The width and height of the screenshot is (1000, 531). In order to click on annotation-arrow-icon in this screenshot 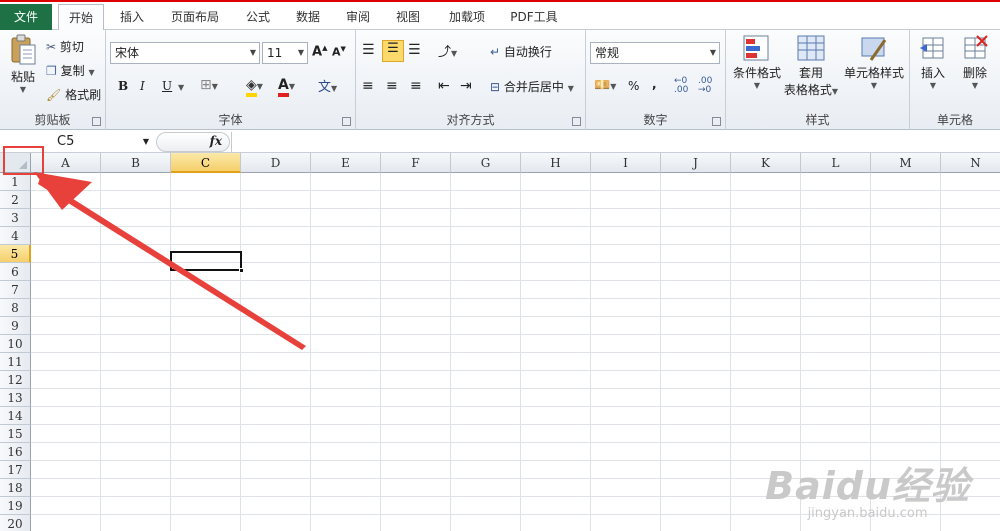, I will do `click(170, 261)`.